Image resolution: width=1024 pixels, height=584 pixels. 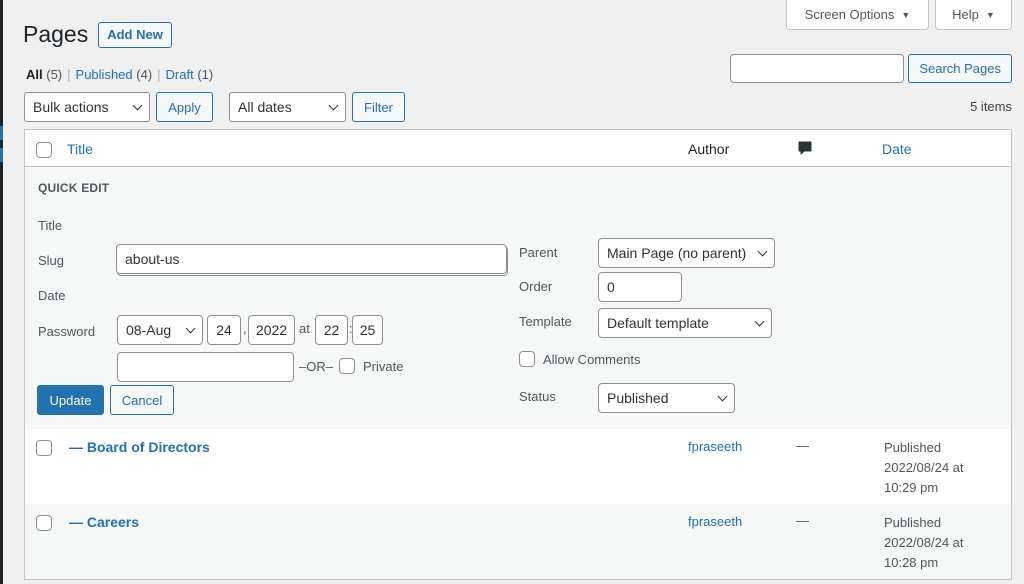 I want to click on add-new-button: Add New, so click(x=135, y=34).